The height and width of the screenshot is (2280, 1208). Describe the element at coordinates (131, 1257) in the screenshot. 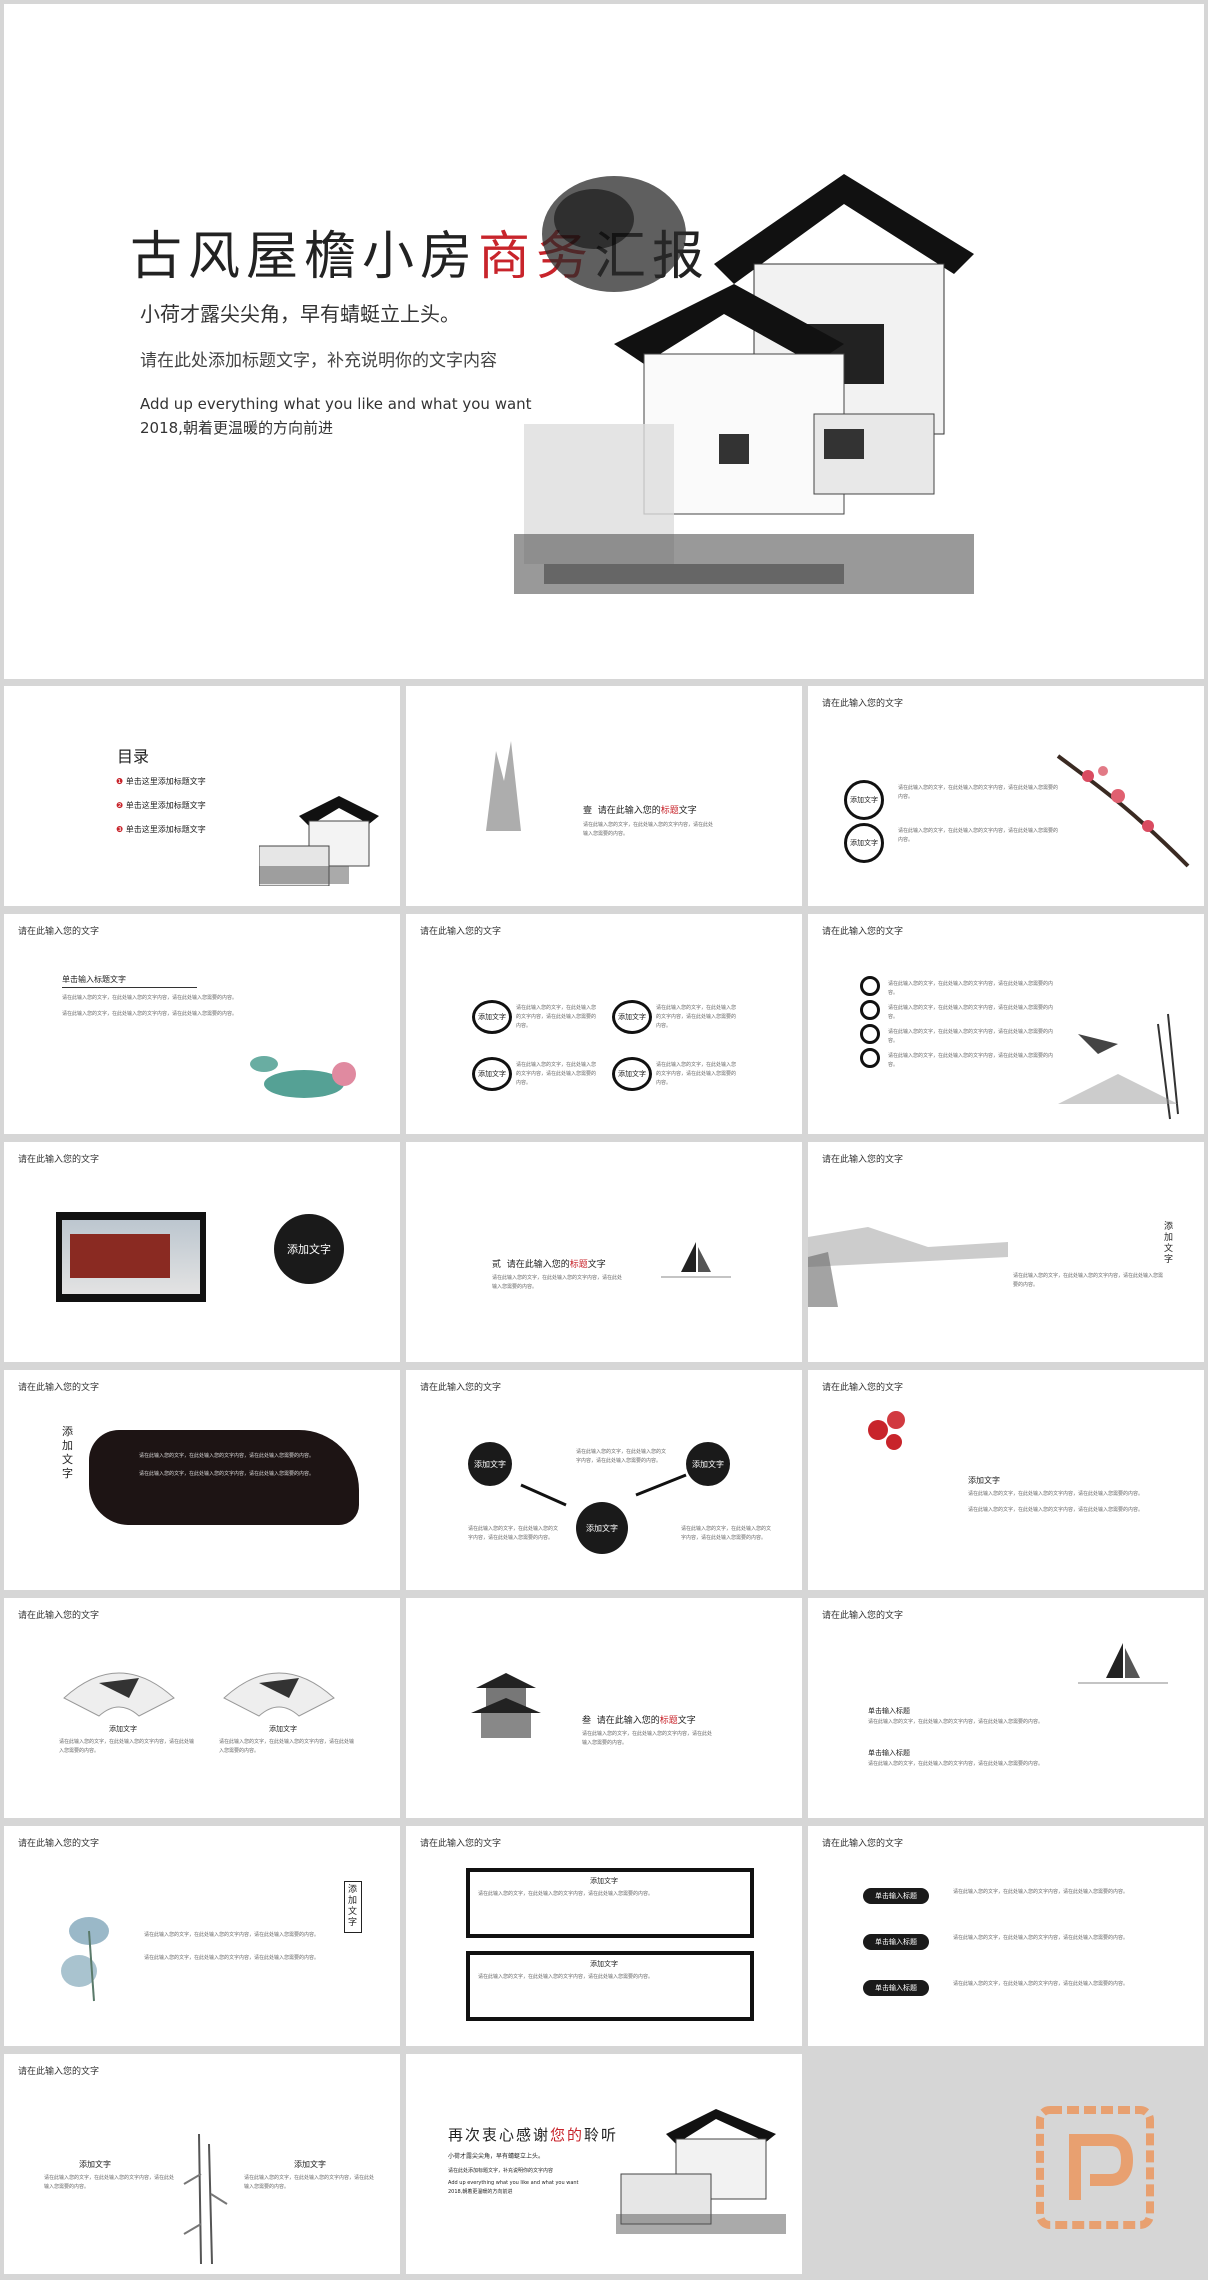

I see `pagoda-photo` at that location.